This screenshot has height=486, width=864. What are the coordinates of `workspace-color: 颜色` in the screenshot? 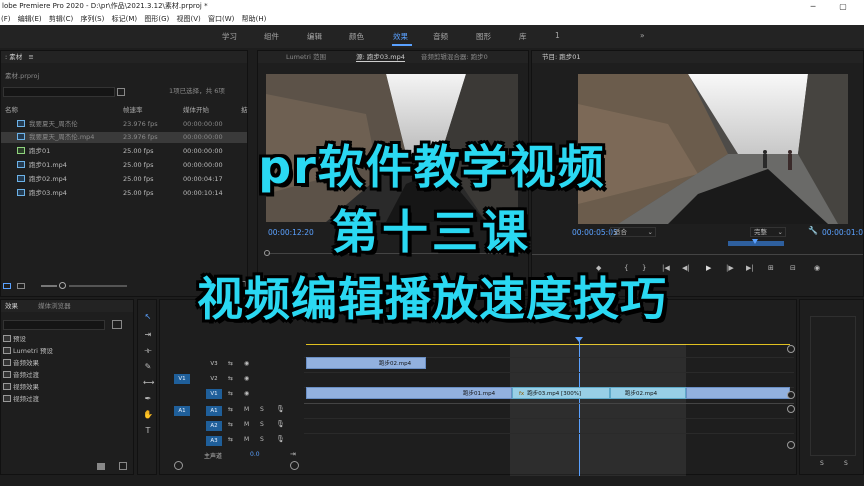 It's located at (356, 36).